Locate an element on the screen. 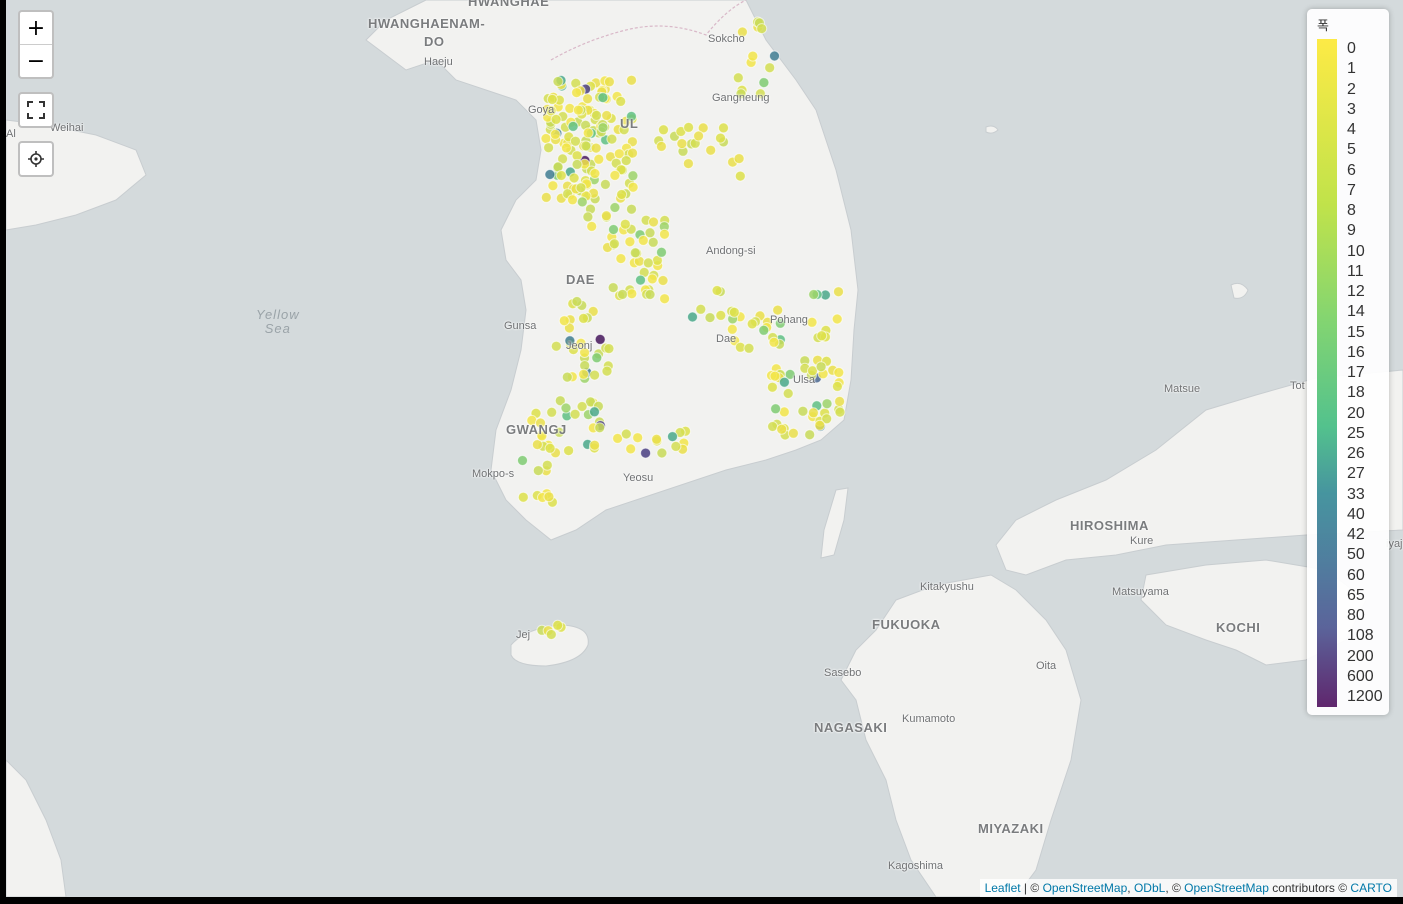 The image size is (1403, 904). odbl-link: ODbL is located at coordinates (1149, 888).